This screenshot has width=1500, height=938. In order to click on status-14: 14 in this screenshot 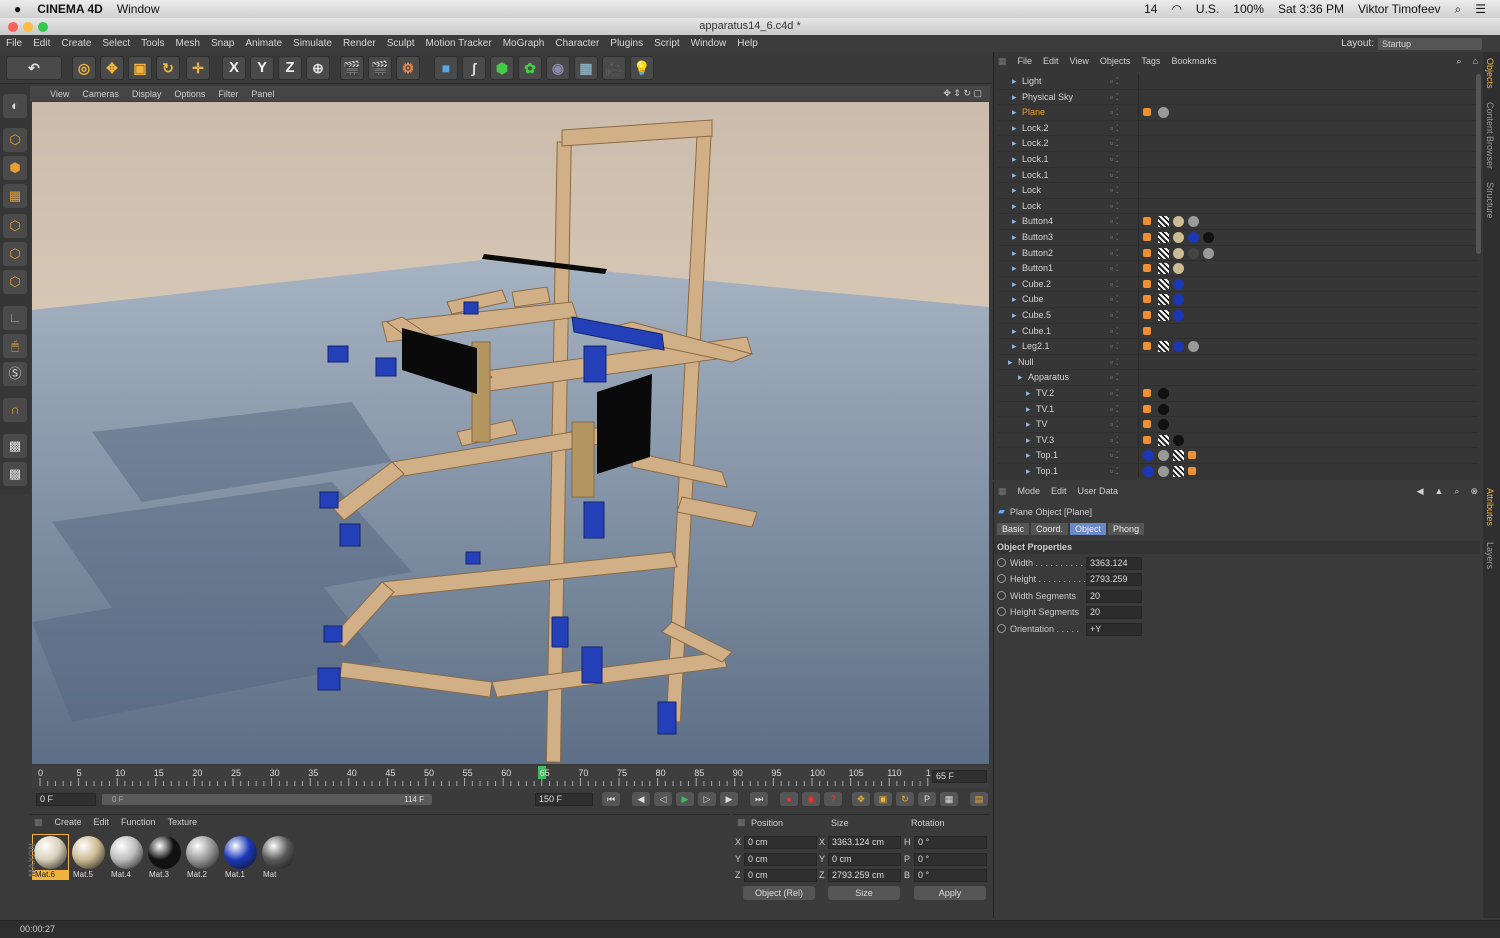, I will do `click(1150, 9)`.